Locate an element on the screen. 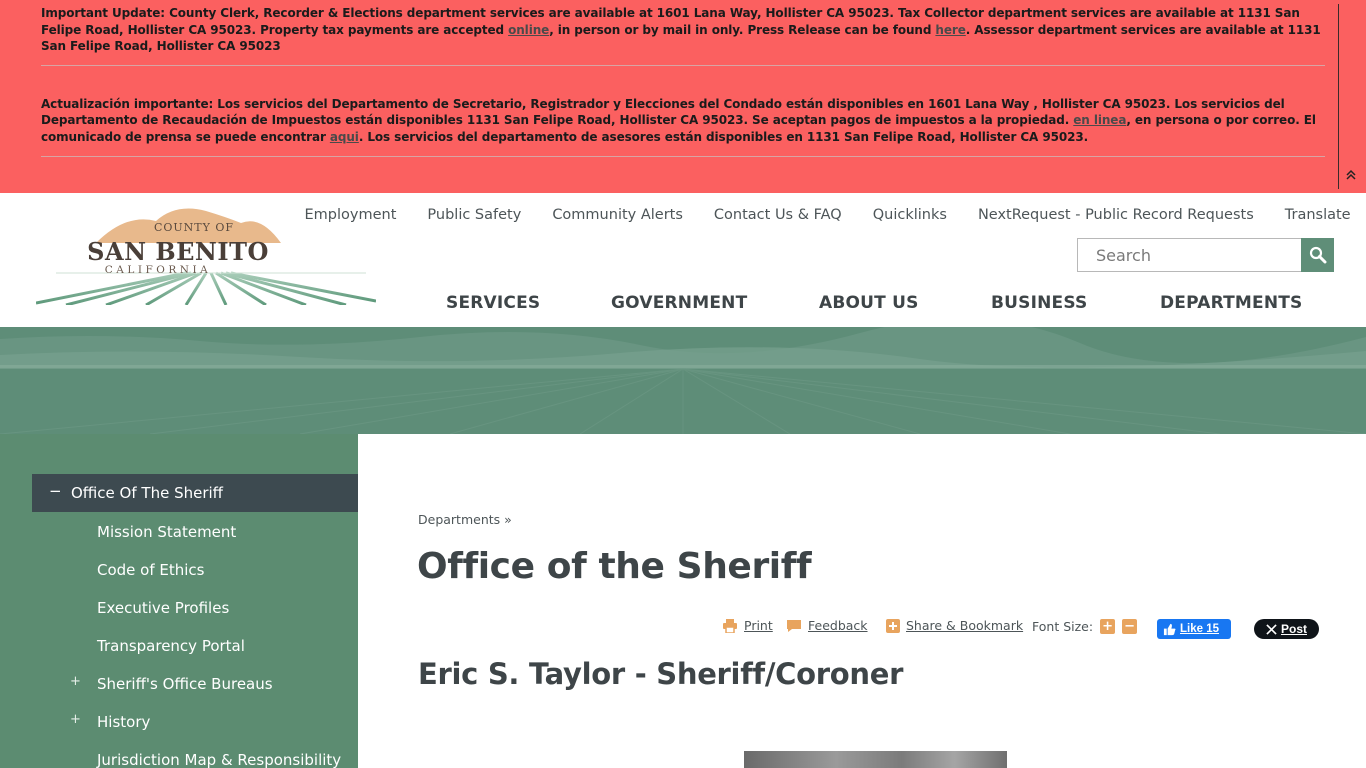  feedback-button: Feedback is located at coordinates (827, 625).